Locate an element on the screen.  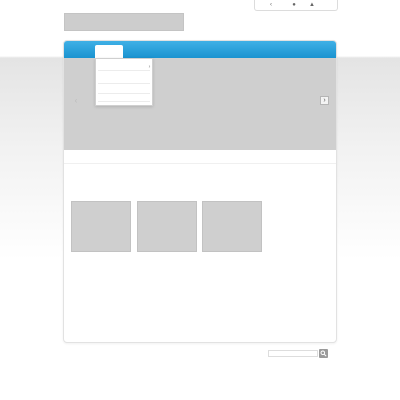
slider-prev-icon: ‹ is located at coordinates (76, 101).